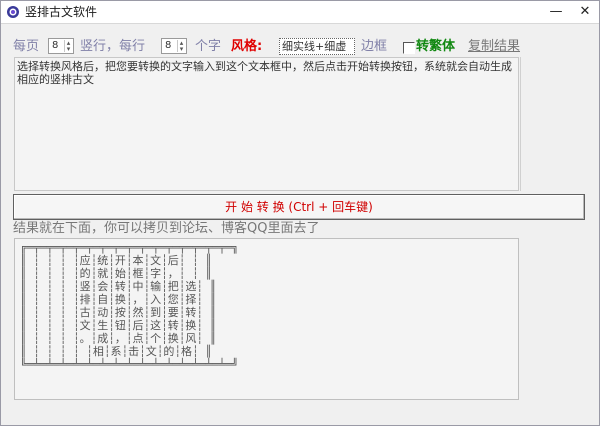 The image size is (600, 426). Describe the element at coordinates (520, 124) in the screenshot. I see `input-scrollbar` at that location.